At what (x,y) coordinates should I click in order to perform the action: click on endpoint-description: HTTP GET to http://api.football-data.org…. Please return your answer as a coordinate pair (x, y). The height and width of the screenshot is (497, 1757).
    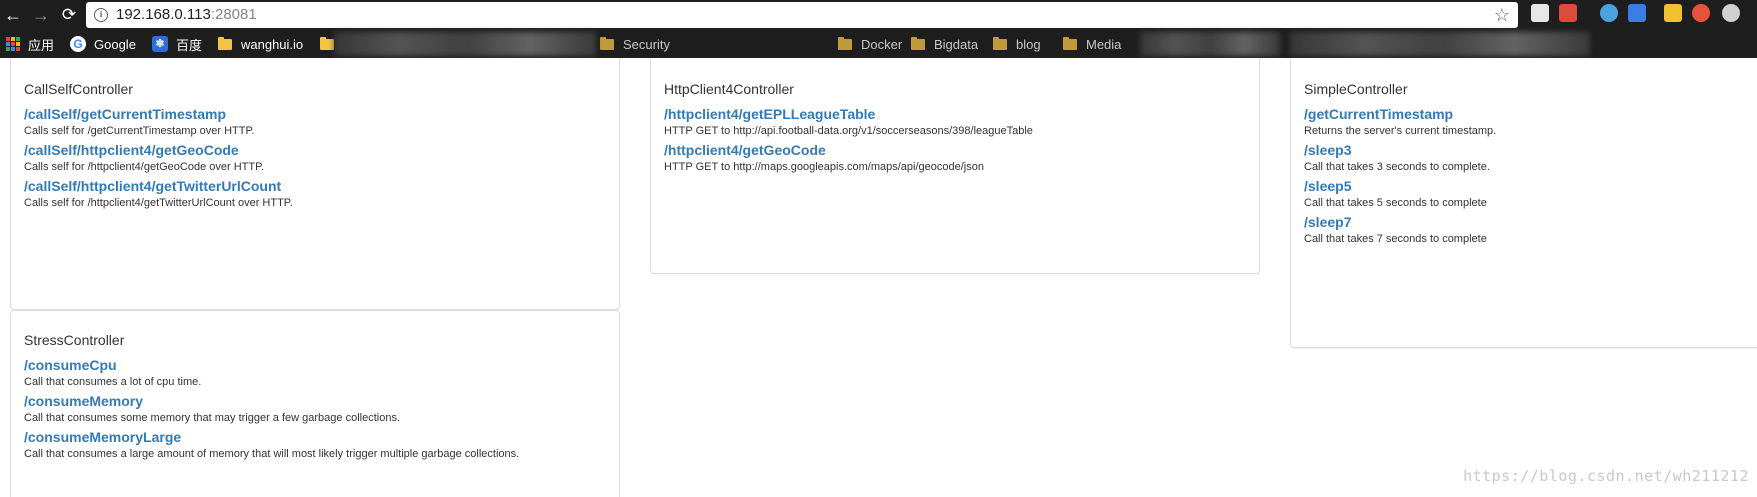
    Looking at the image, I should click on (848, 131).